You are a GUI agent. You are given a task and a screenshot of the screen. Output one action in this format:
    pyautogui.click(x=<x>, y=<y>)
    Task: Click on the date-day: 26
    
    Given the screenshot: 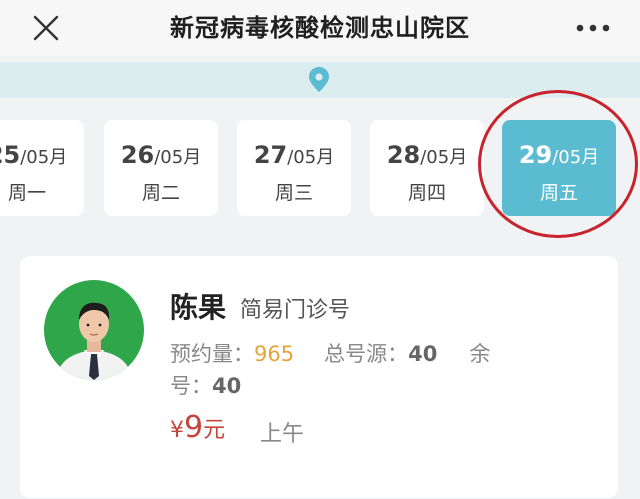 What is the action you would take?
    pyautogui.click(x=137, y=155)
    